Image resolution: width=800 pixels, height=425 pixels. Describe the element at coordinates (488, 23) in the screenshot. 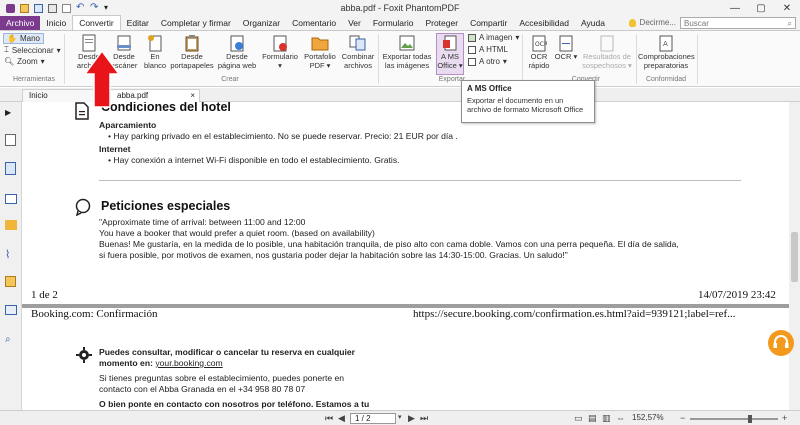

I see `tab-compartir: Compartir` at that location.